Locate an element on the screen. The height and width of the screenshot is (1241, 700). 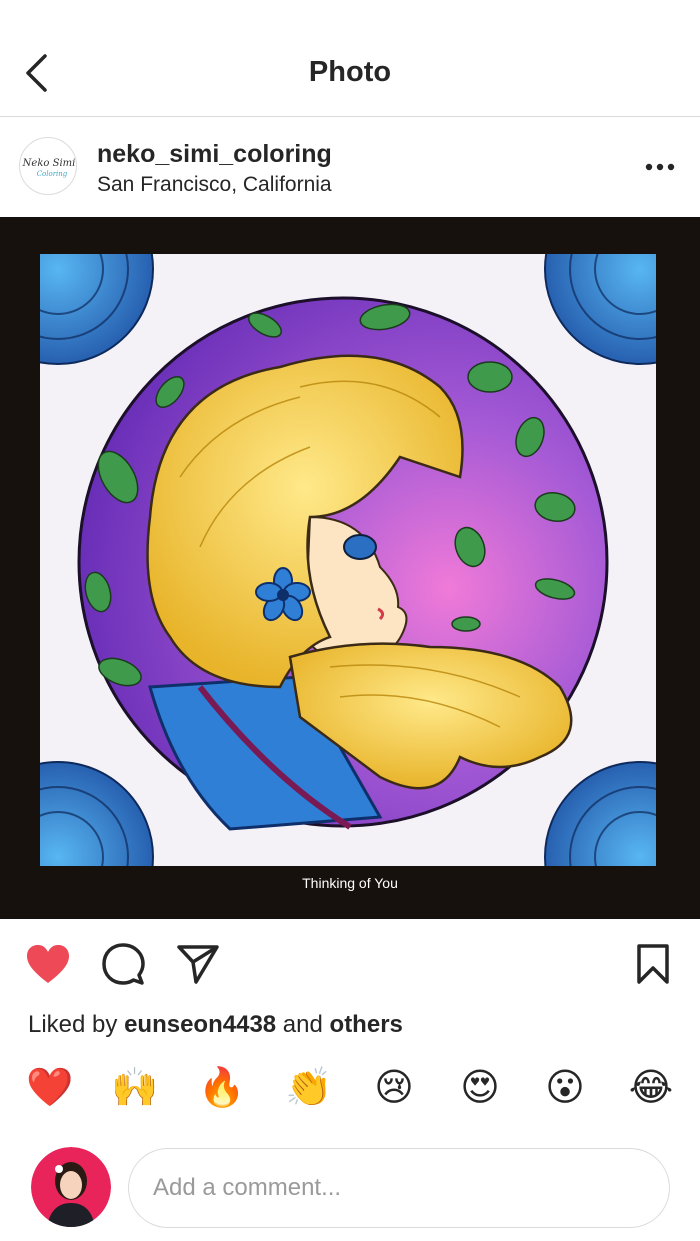
reaction-crying: 😢 is located at coordinates (394, 1087).